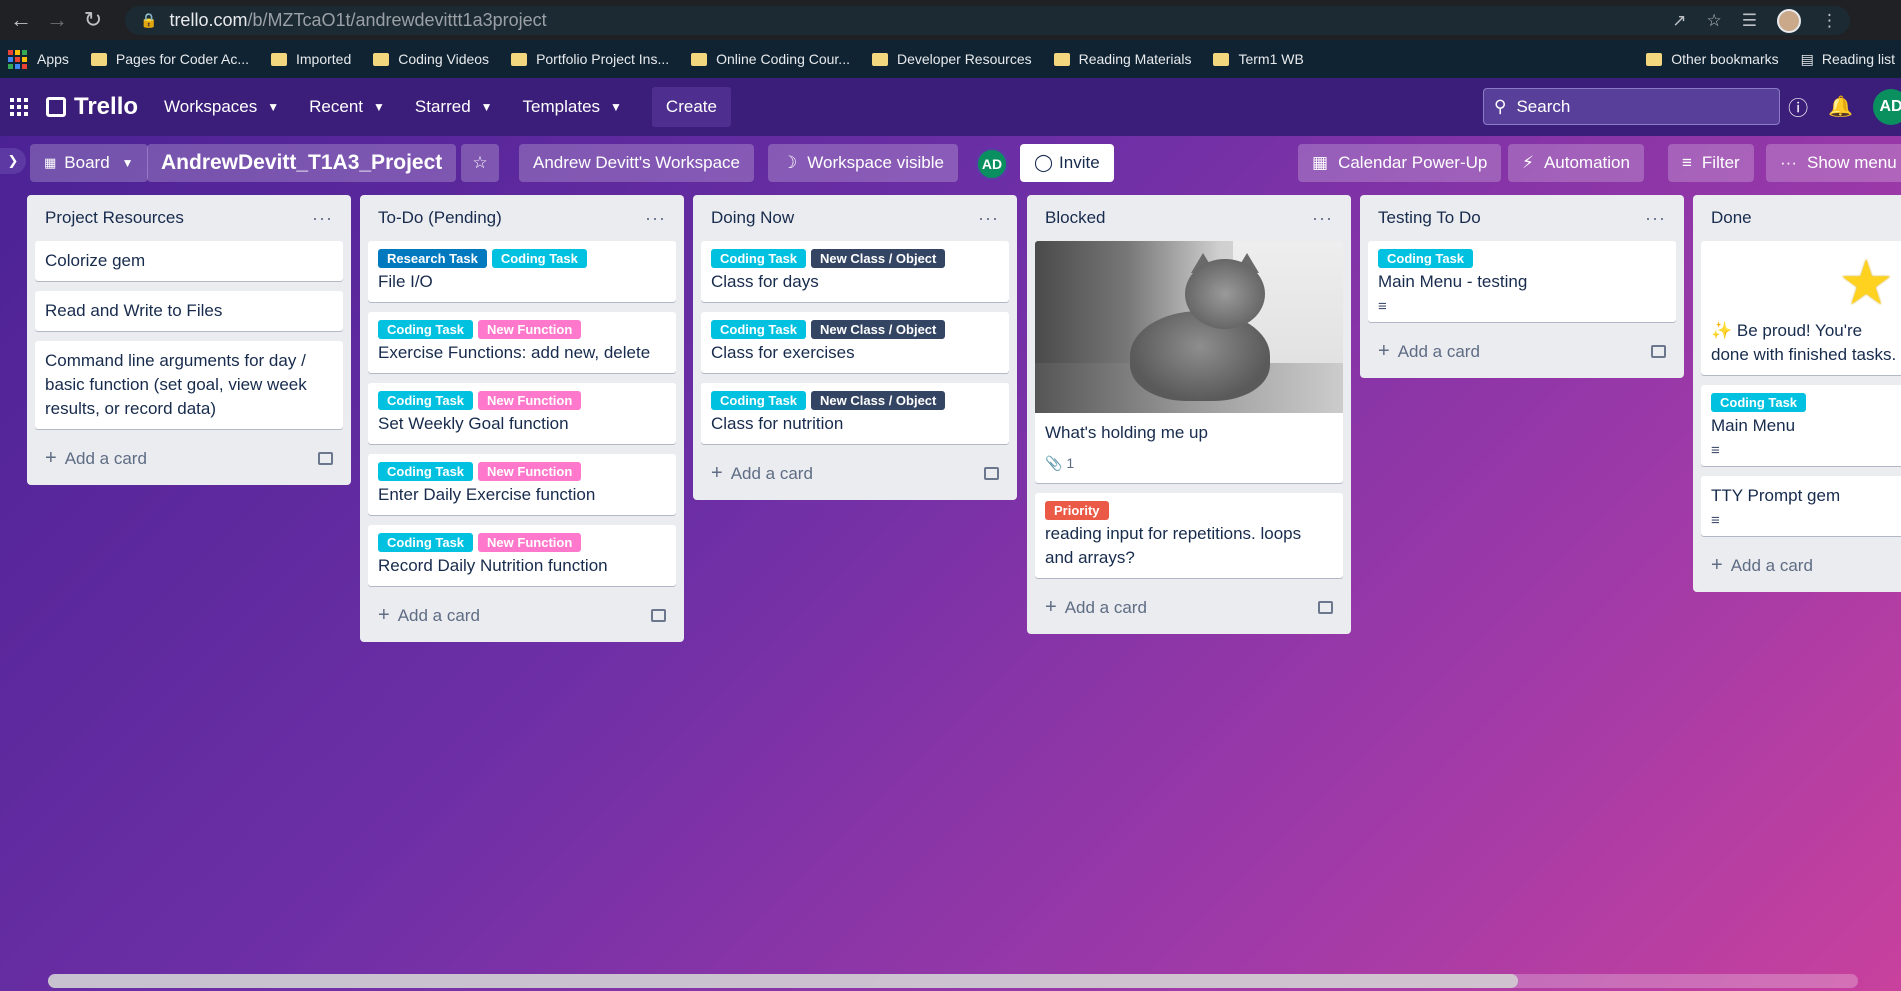  I want to click on nav-starred: Starred ▼, so click(454, 107).